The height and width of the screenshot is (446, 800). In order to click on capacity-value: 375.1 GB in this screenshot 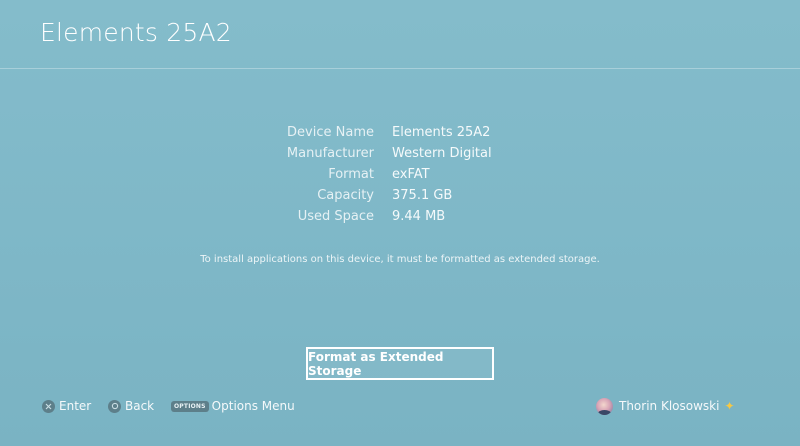, I will do `click(422, 195)`.